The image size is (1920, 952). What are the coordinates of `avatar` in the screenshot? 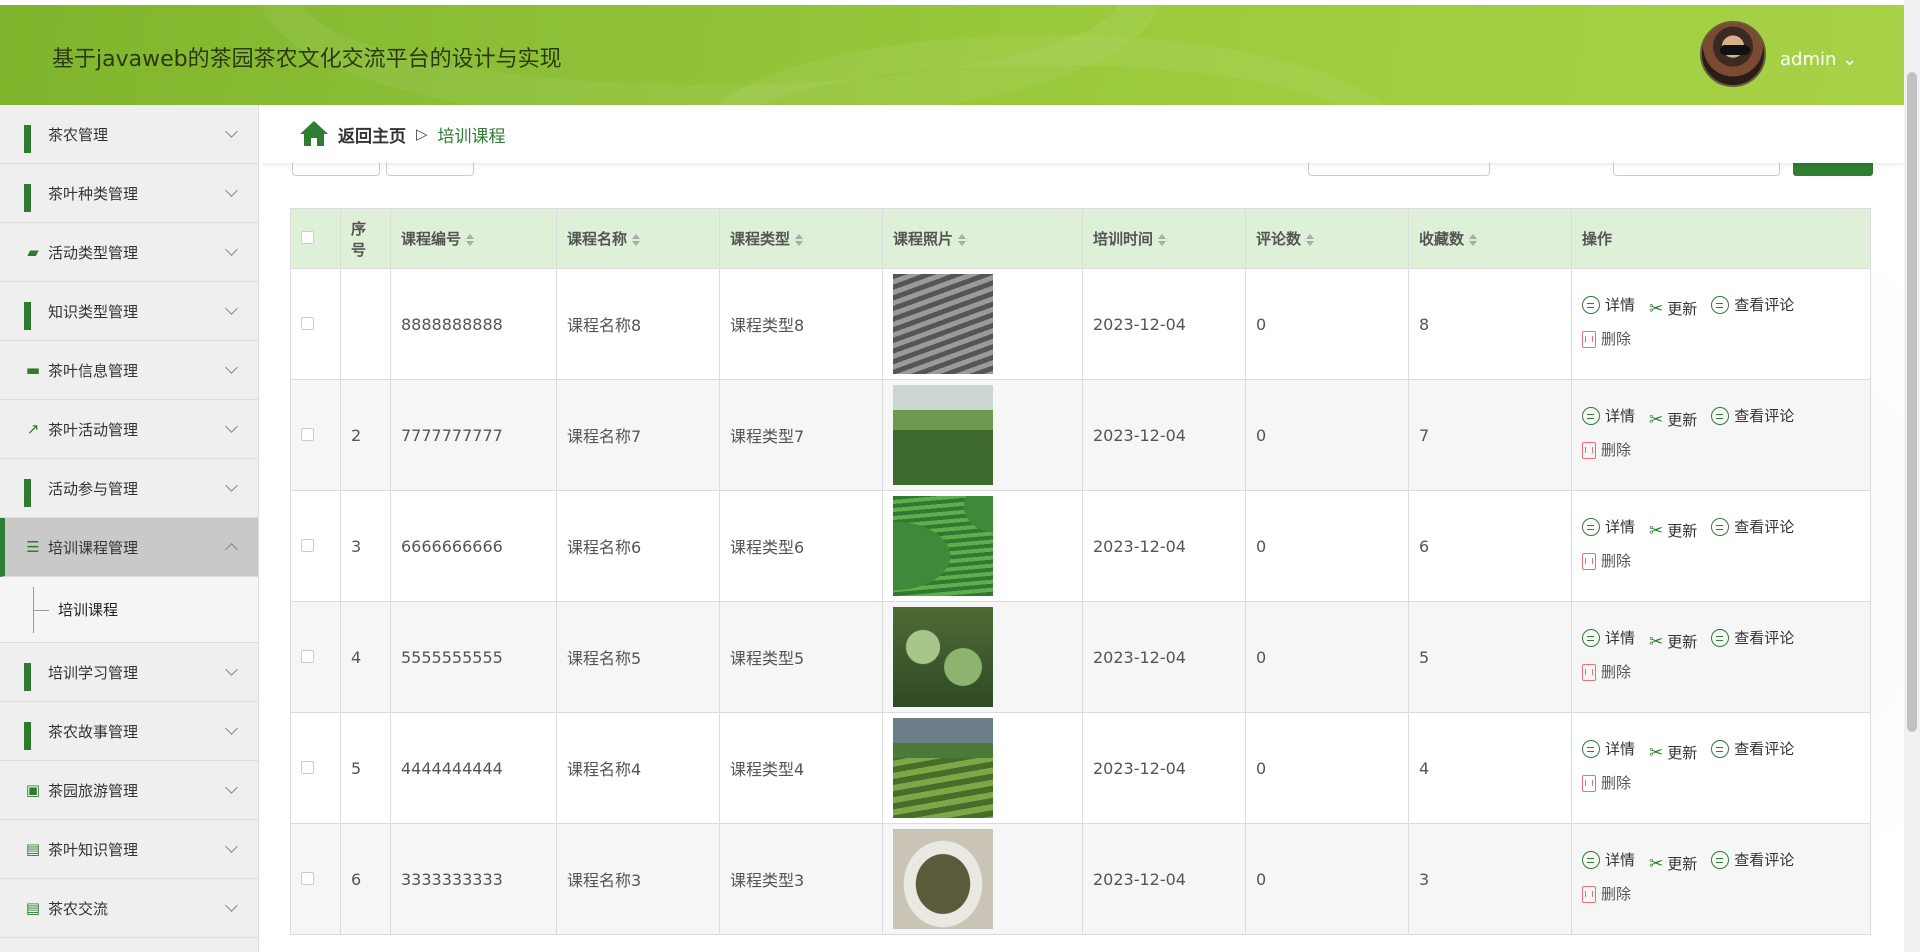 It's located at (1733, 54).